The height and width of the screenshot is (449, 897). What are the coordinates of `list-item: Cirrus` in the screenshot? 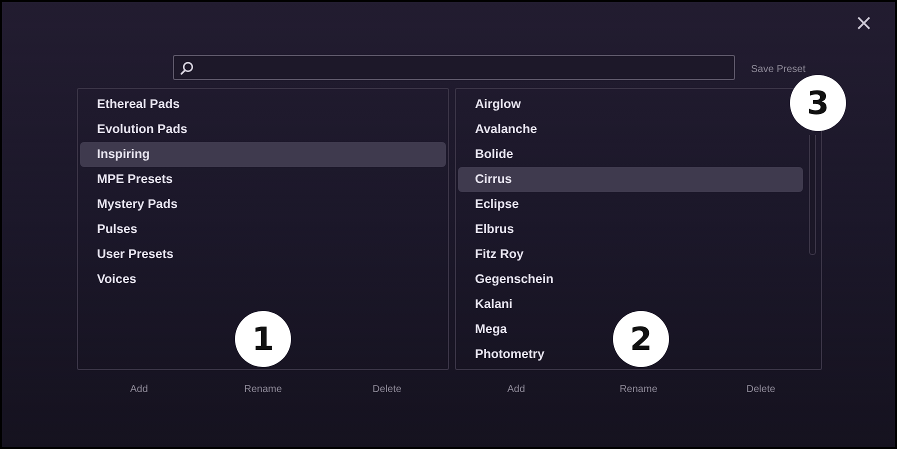 It's located at (630, 179).